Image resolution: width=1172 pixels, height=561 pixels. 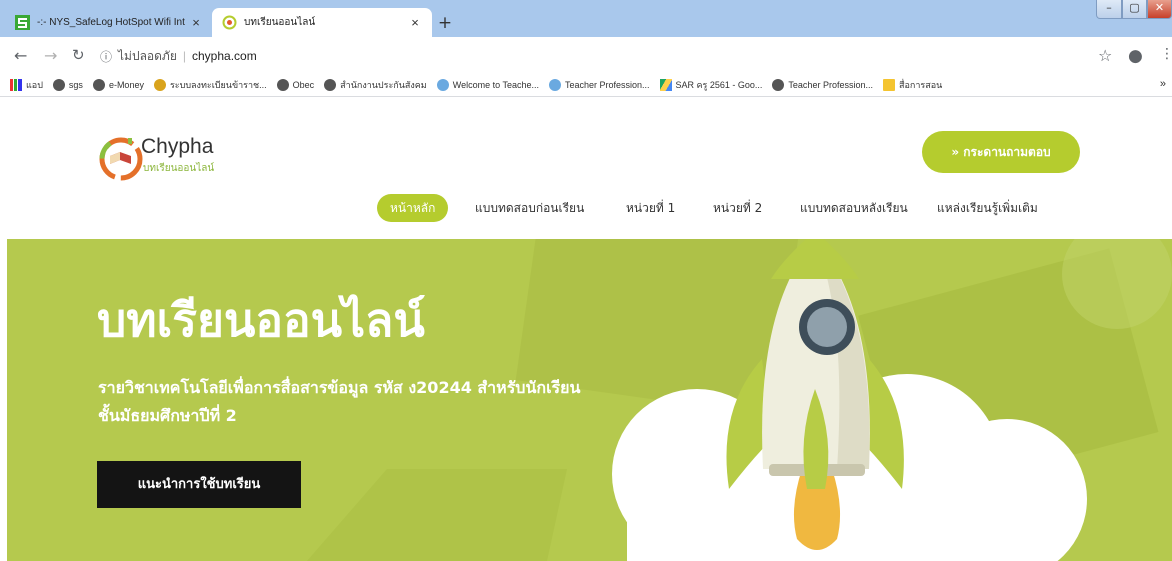 What do you see at coordinates (1109, 9) in the screenshot?
I see `window-minimize-button: –` at bounding box center [1109, 9].